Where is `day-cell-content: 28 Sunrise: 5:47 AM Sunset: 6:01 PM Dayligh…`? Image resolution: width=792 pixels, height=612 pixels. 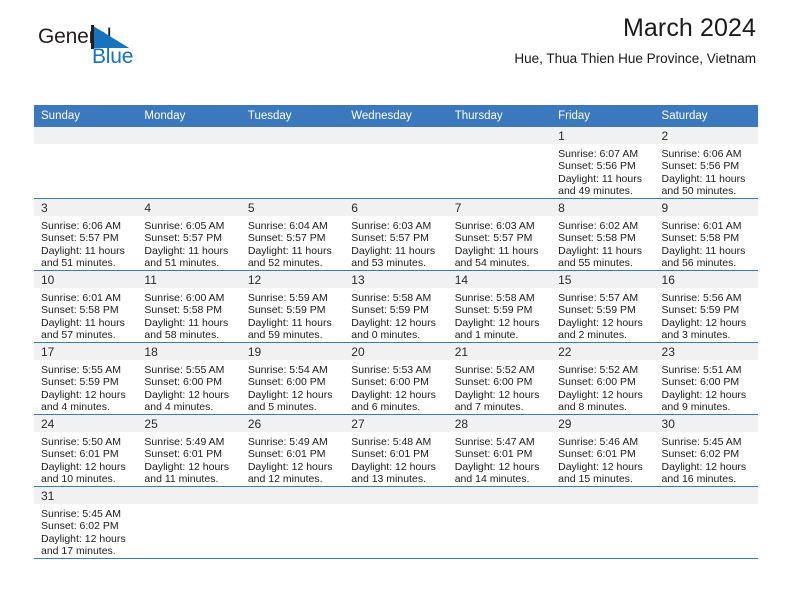
day-cell-content: 28 Sunrise: 5:47 AM Sunset: 6:01 PM Dayligh… is located at coordinates (499, 450).